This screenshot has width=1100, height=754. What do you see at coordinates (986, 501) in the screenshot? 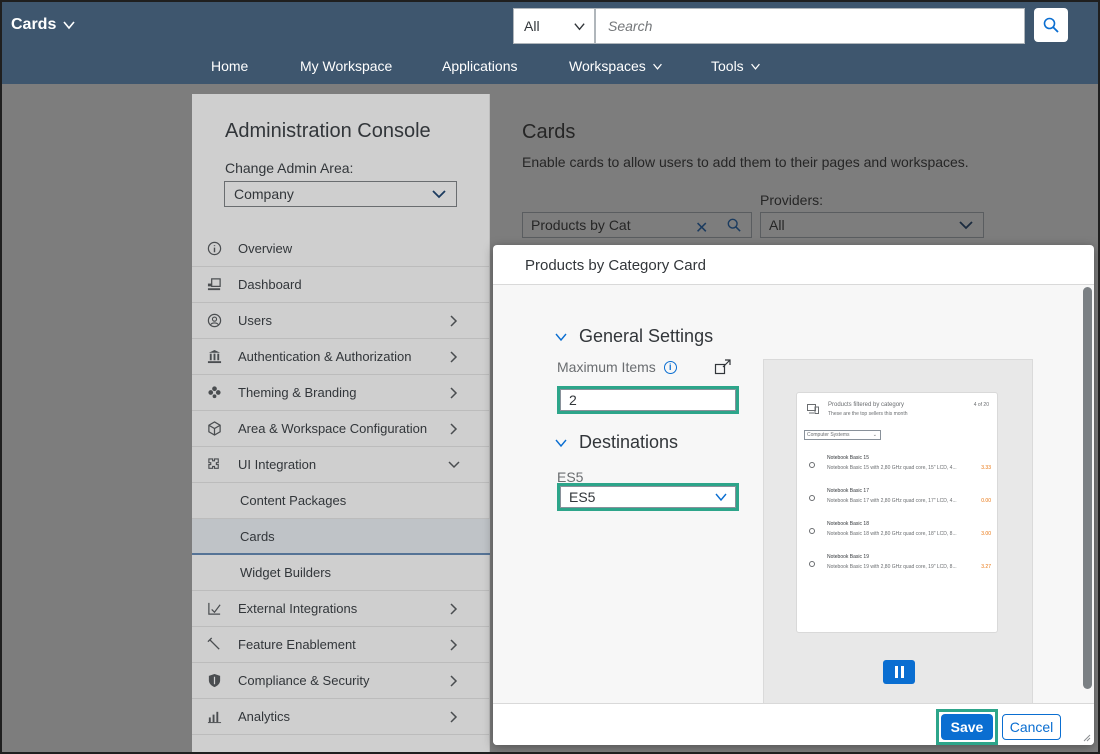
I see `list-item-value: 0.00` at bounding box center [986, 501].